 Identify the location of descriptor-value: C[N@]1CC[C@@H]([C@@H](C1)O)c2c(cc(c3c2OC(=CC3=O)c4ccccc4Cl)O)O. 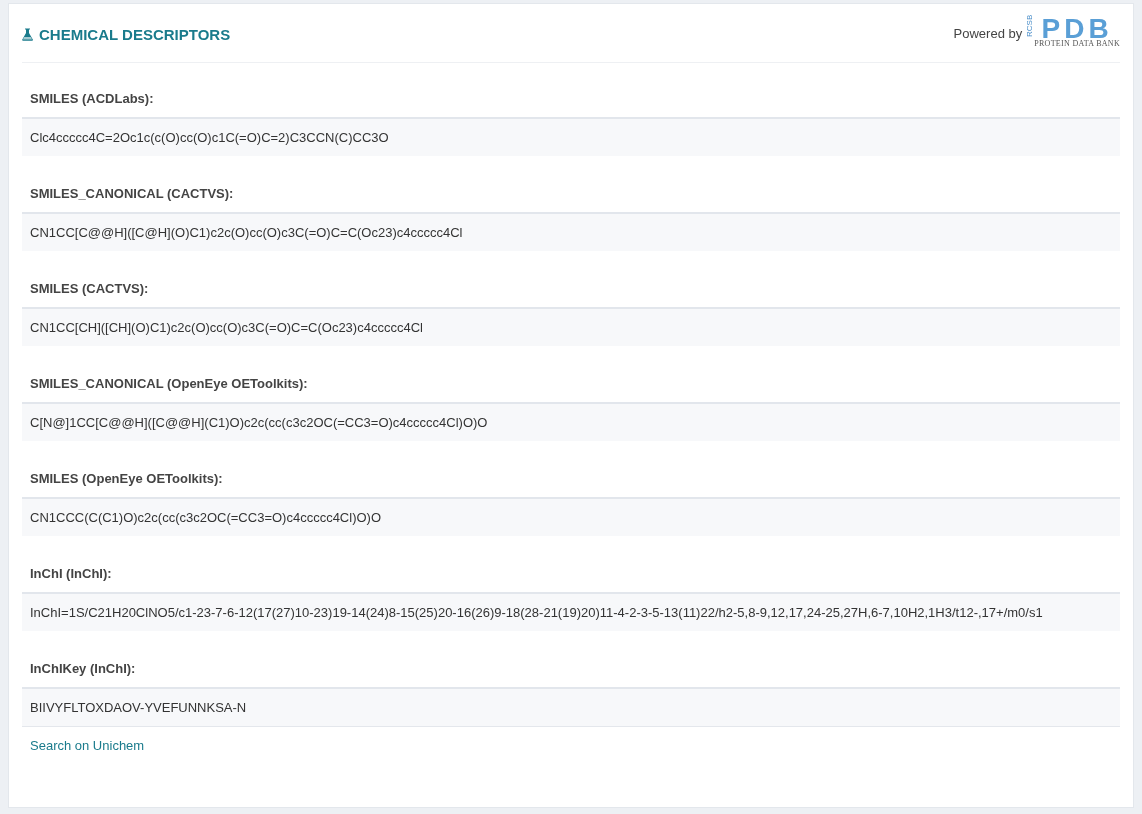
(571, 422).